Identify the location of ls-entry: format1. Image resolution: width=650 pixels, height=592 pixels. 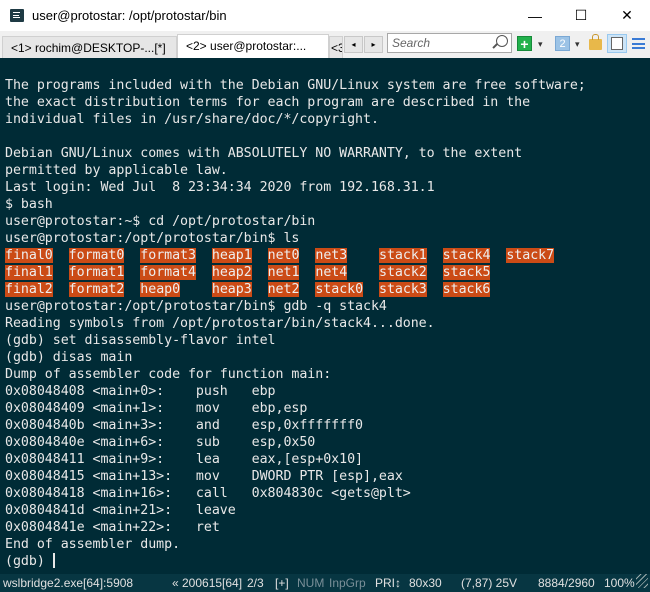
(96, 272).